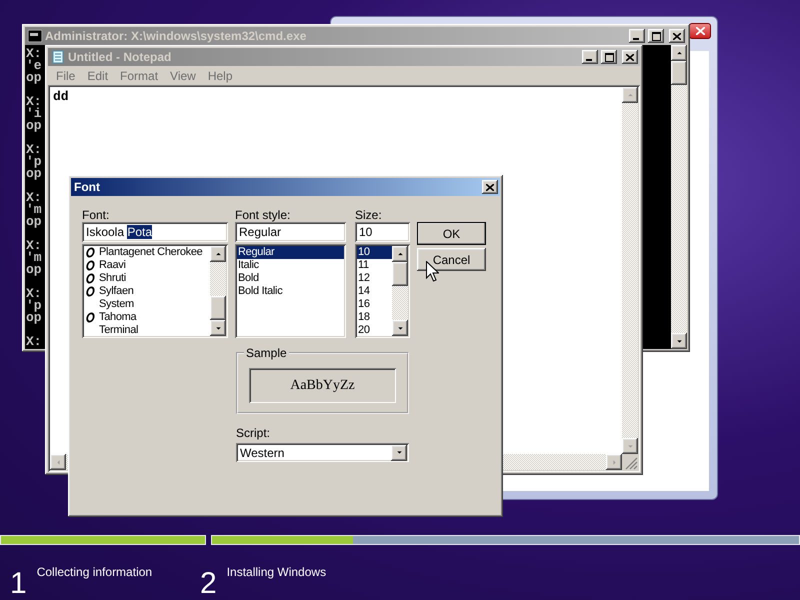 This screenshot has height=600, width=800. Describe the element at coordinates (290, 265) in the screenshot. I see `list-item: Italic` at that location.